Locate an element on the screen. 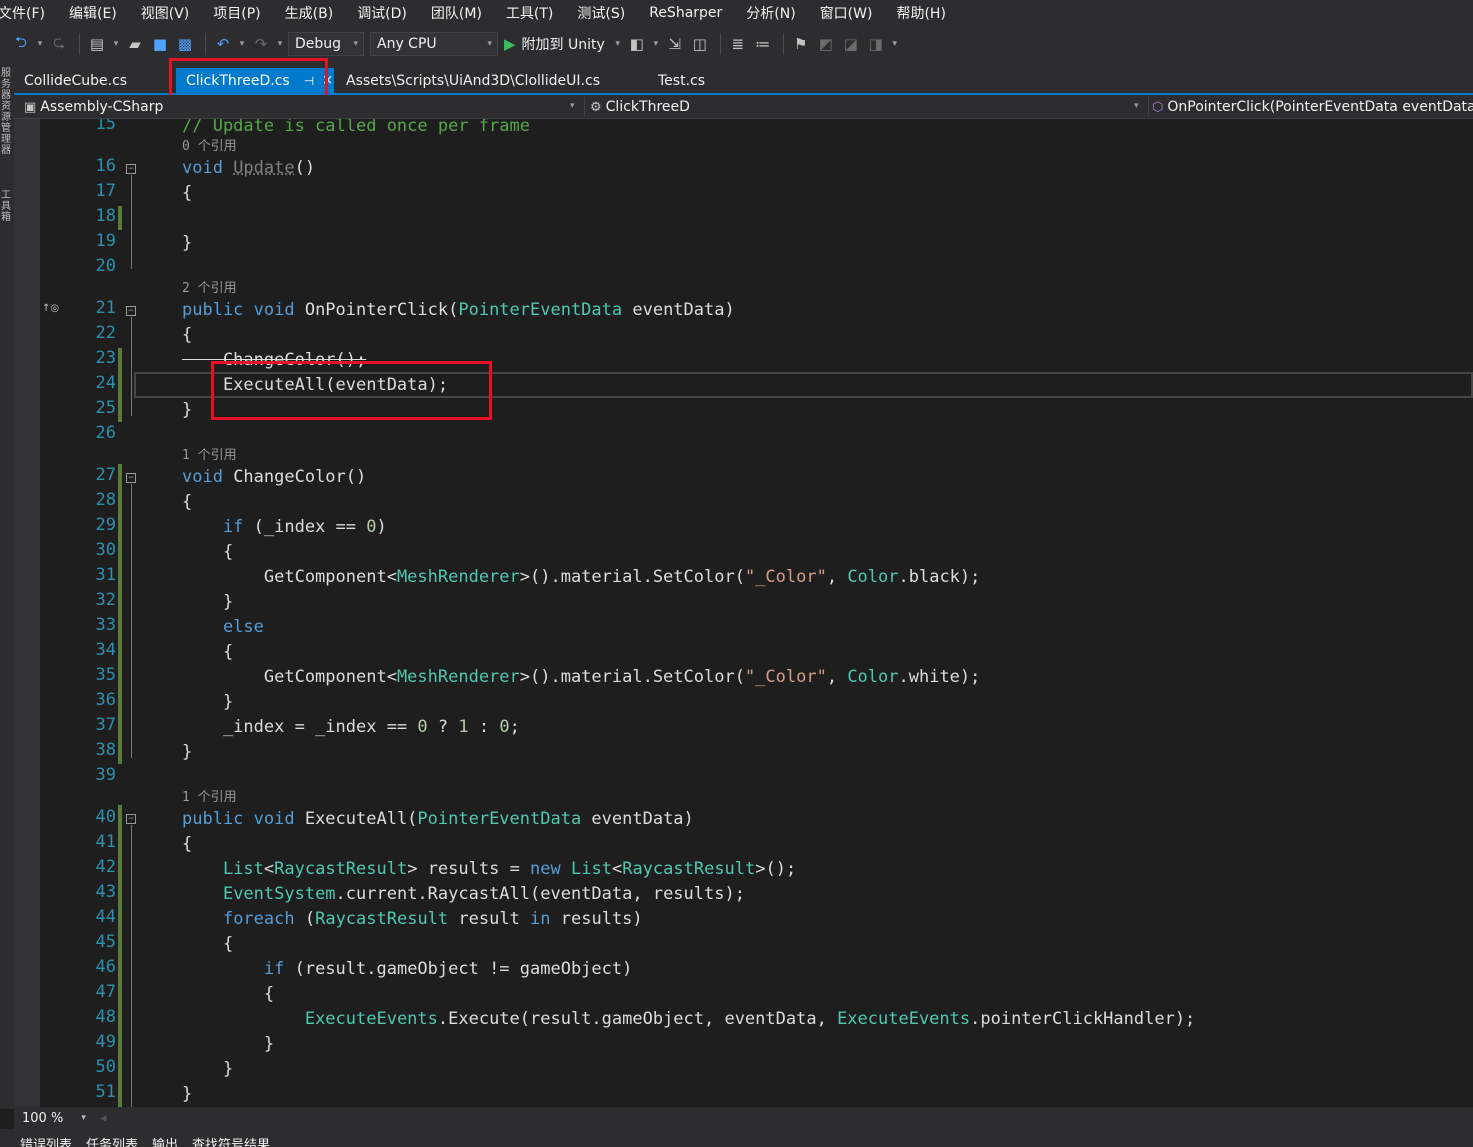 The height and width of the screenshot is (1147, 1473). scroll-left-icon: ◂ is located at coordinates (103, 1118).